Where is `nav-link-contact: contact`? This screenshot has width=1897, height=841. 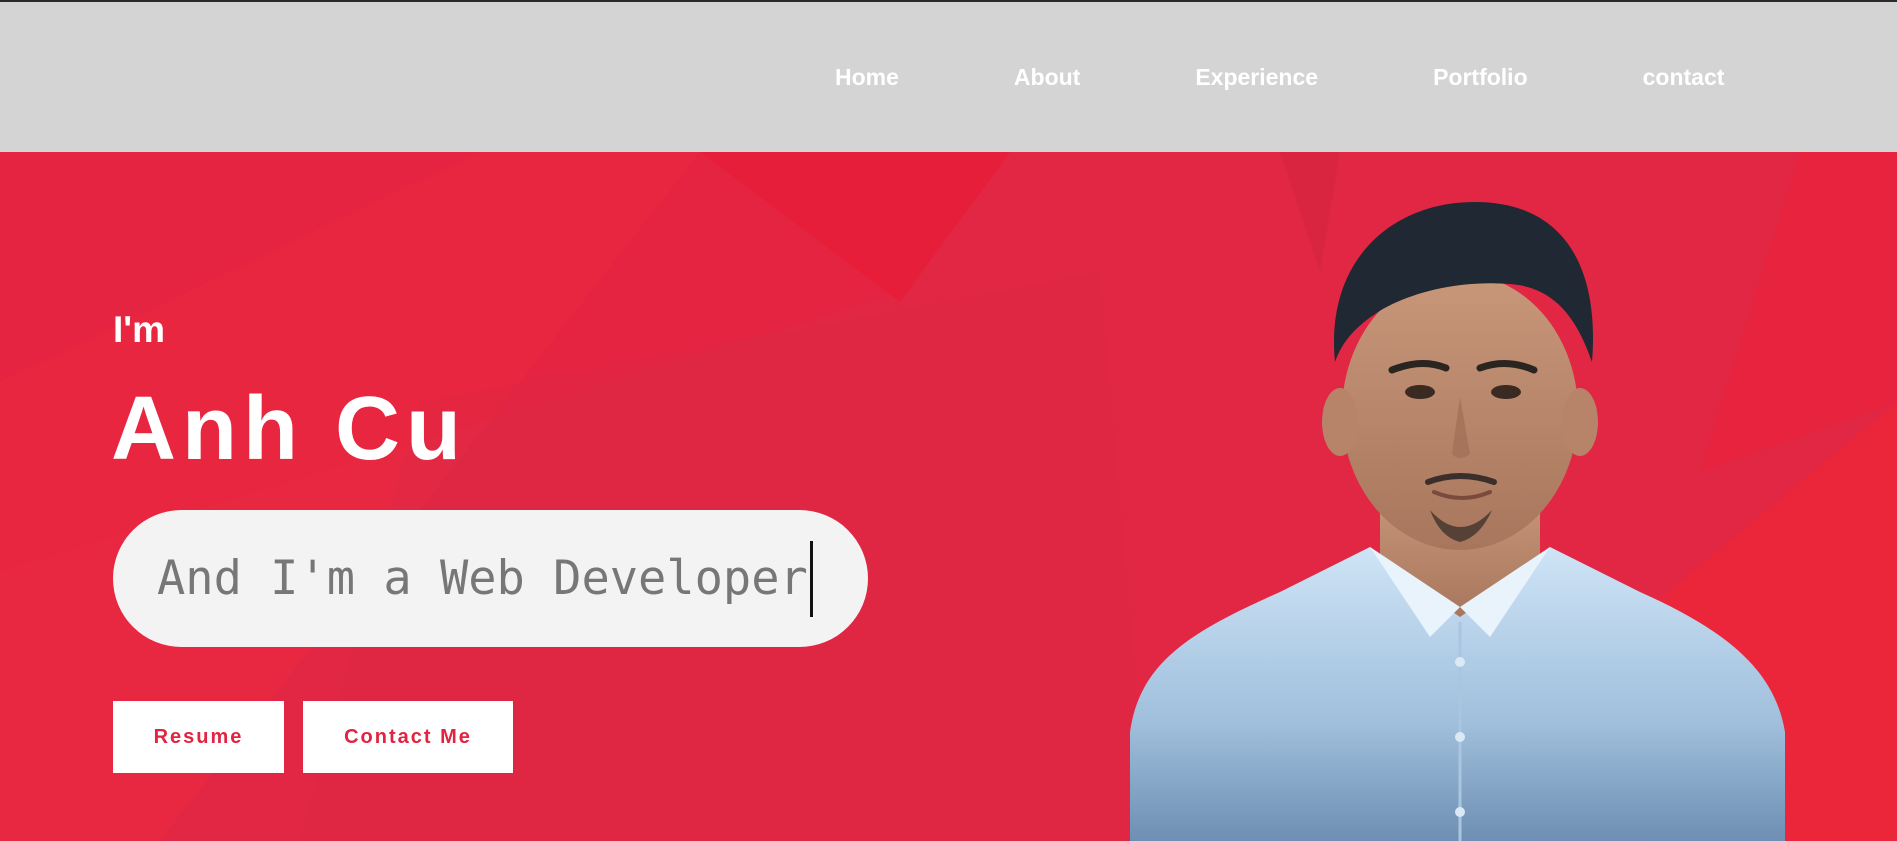 nav-link-contact: contact is located at coordinates (1684, 77).